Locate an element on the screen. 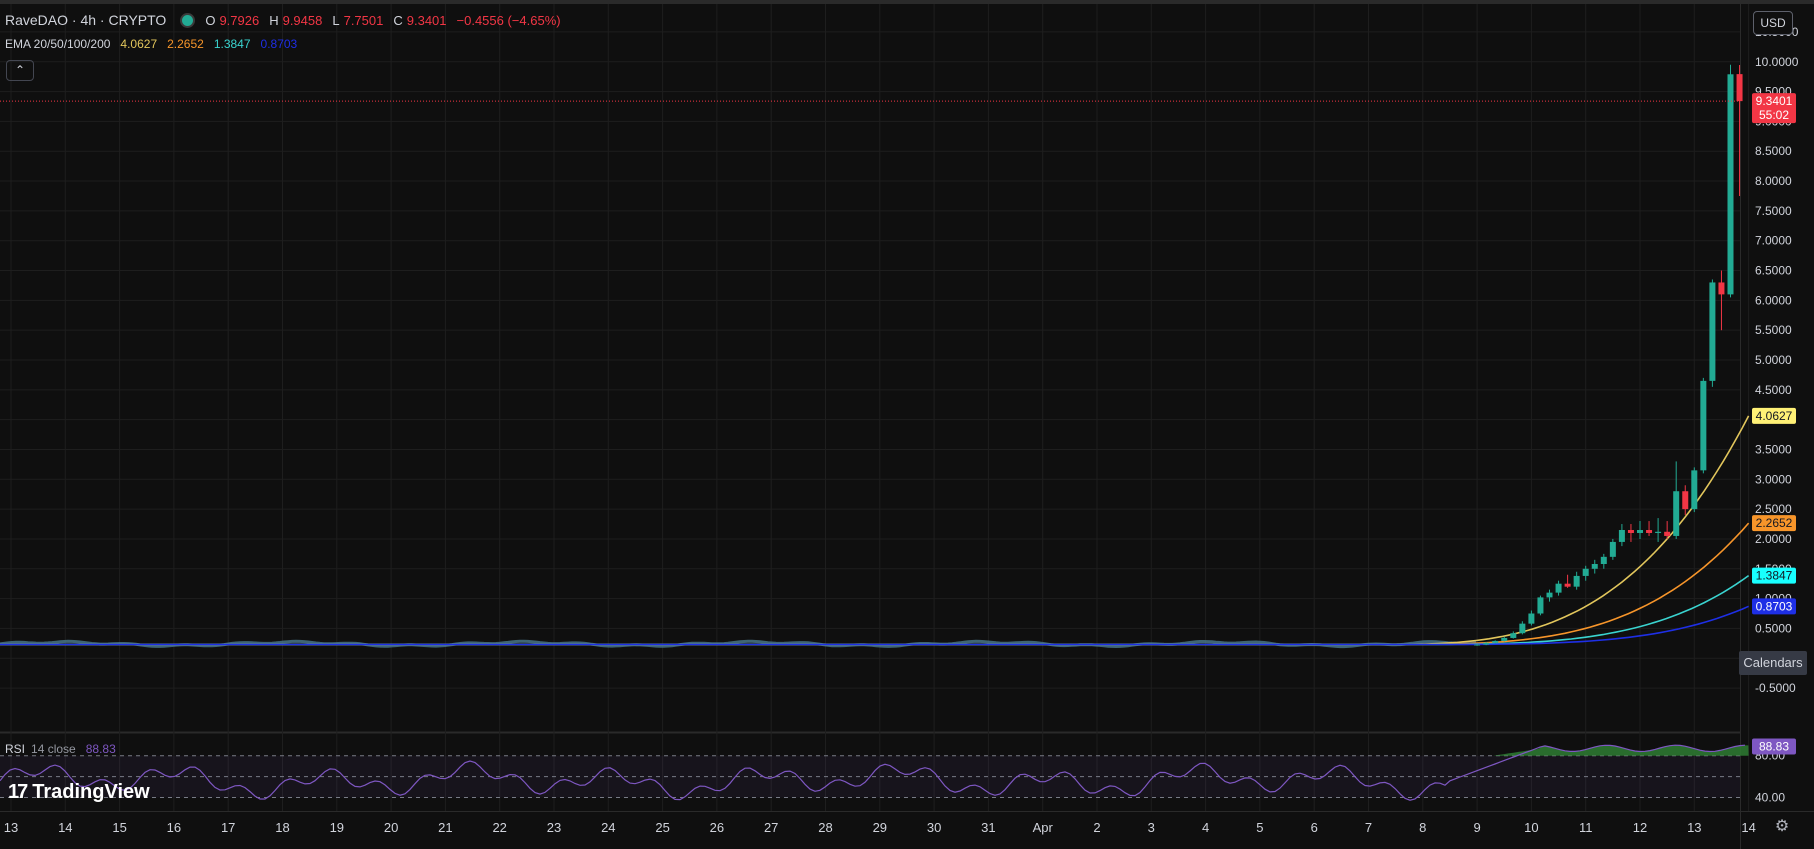  high-value: 9.9458 is located at coordinates (302, 20).